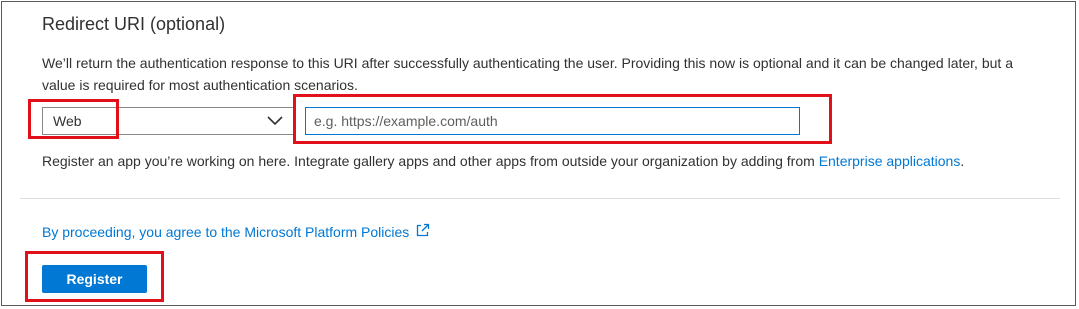 Image resolution: width=1079 pixels, height=309 pixels. What do you see at coordinates (962, 161) in the screenshot?
I see `register-help-suffix: .` at bounding box center [962, 161].